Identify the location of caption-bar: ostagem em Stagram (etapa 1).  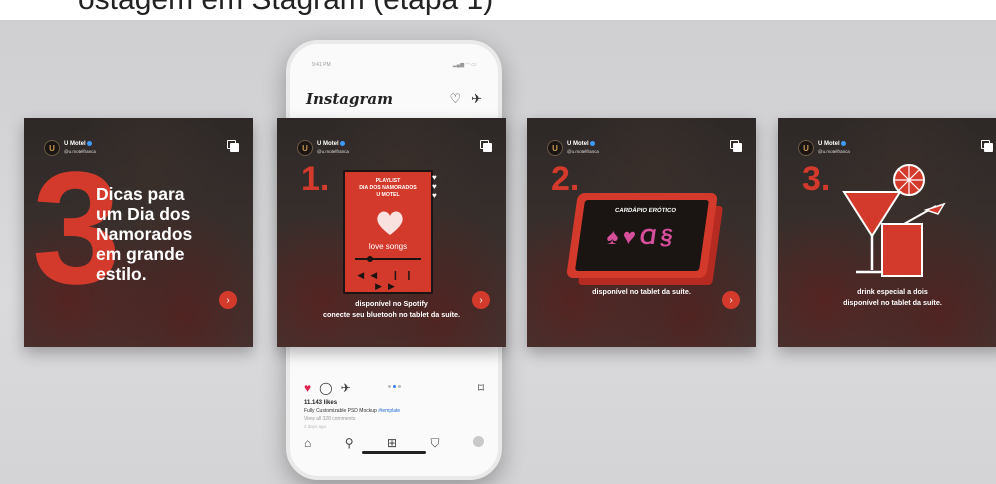
(498, 10).